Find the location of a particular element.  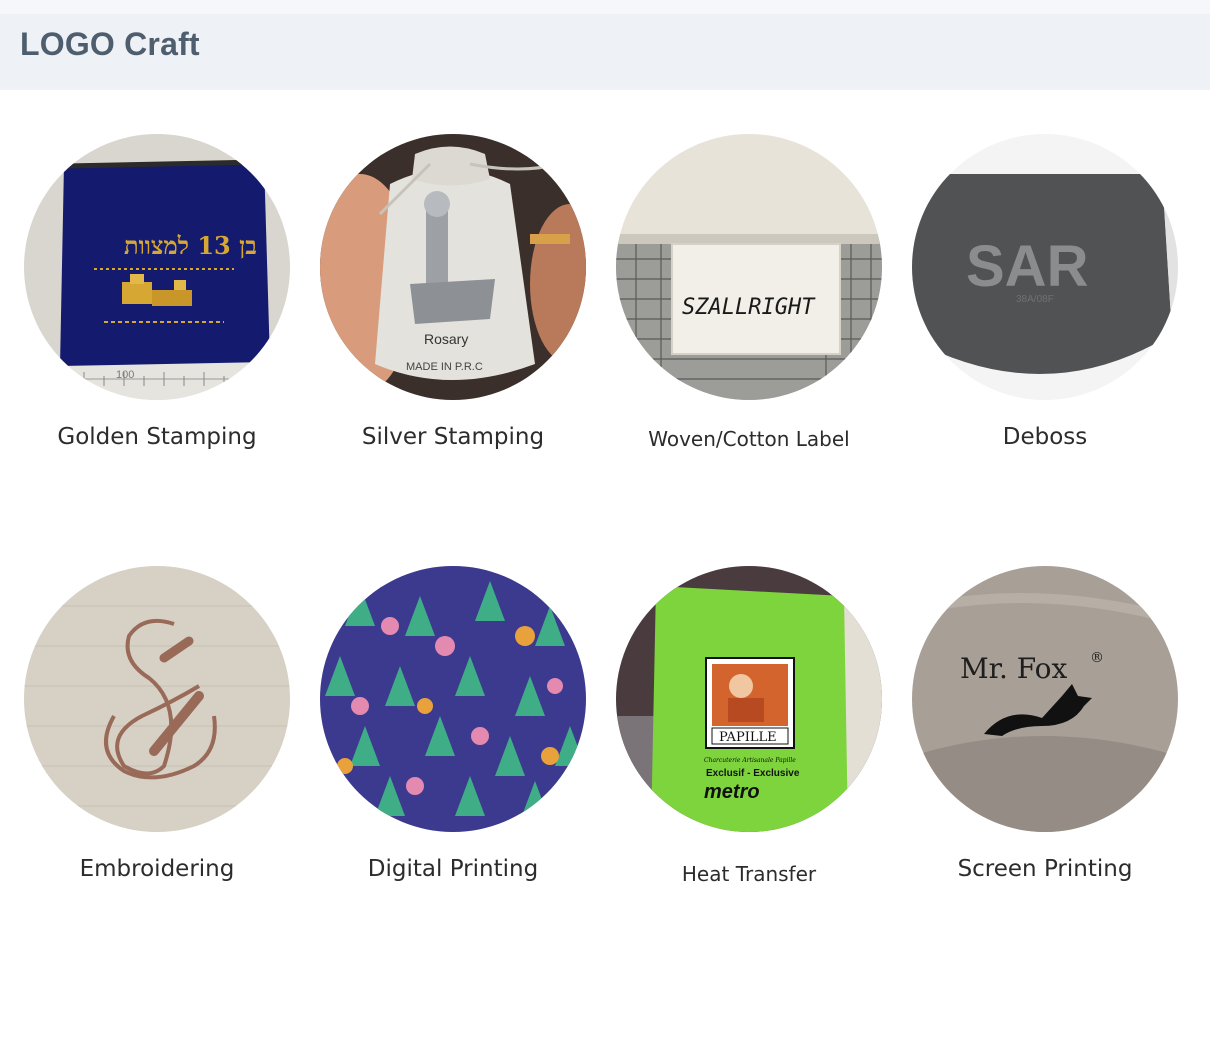

screen-printing-photo: Mr. Fox ® is located at coordinates (1045, 699).